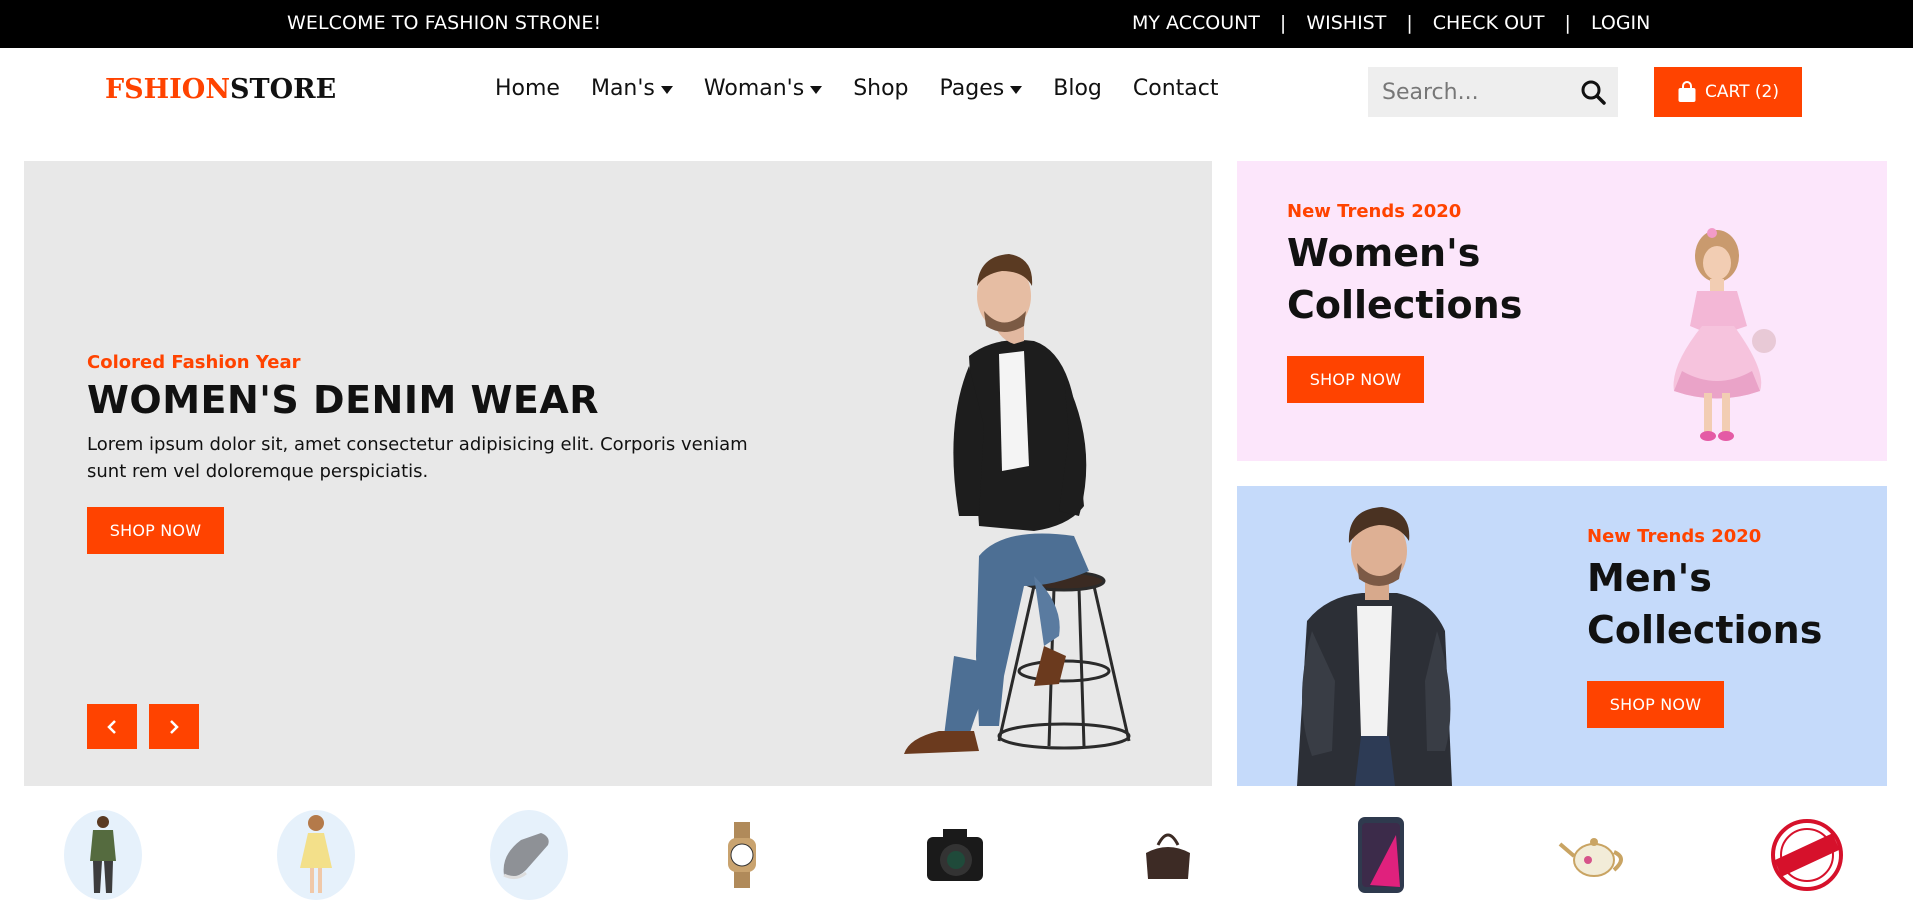 Image resolution: width=1913 pixels, height=918 pixels. Describe the element at coordinates (1742, 92) in the screenshot. I see `cart-label: CART (2)` at that location.